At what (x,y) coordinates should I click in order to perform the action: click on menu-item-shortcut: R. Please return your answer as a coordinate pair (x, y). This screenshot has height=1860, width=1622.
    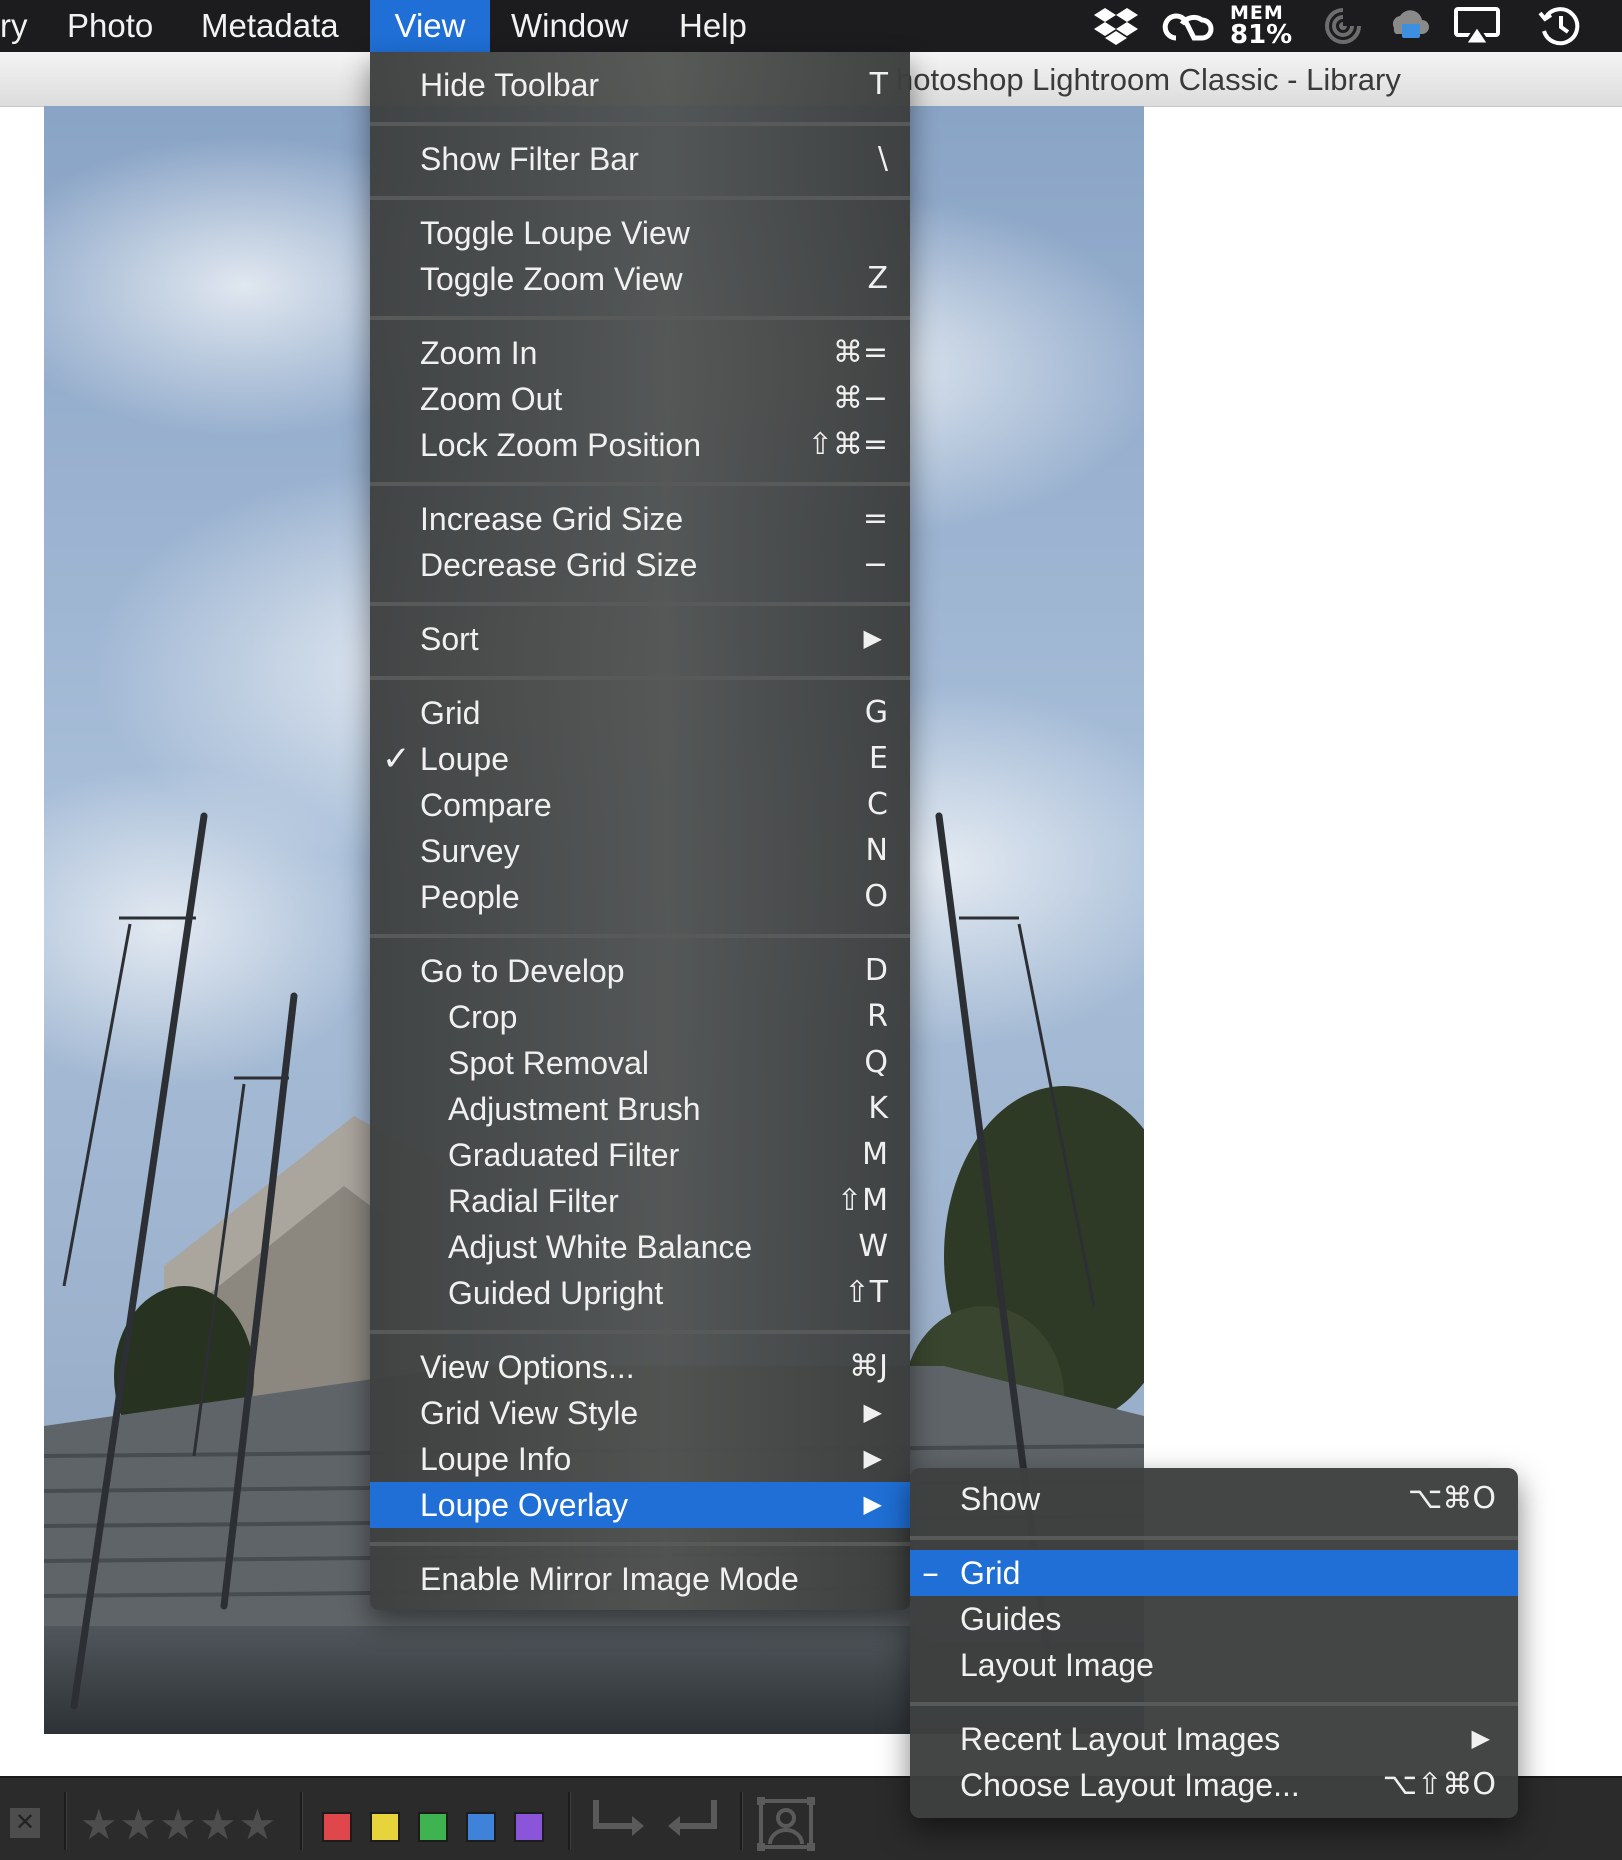
    Looking at the image, I should click on (877, 1016).